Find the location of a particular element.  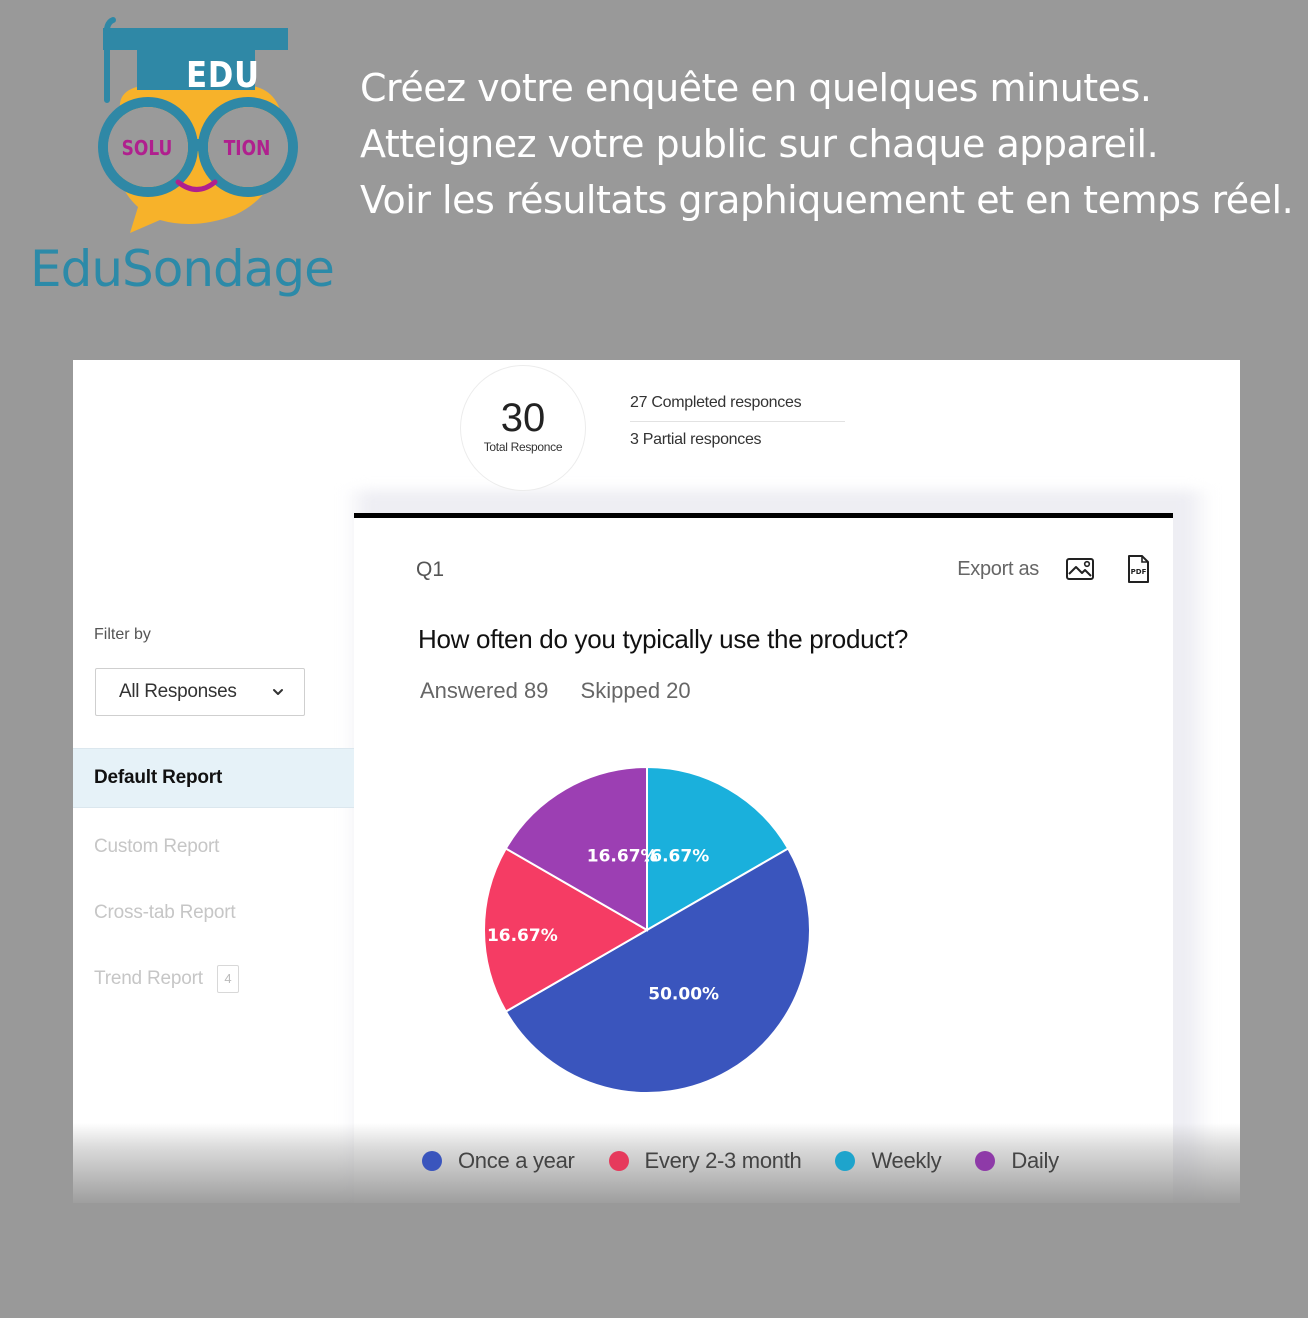

filter-dropdown-value: All Responses is located at coordinates (178, 691).